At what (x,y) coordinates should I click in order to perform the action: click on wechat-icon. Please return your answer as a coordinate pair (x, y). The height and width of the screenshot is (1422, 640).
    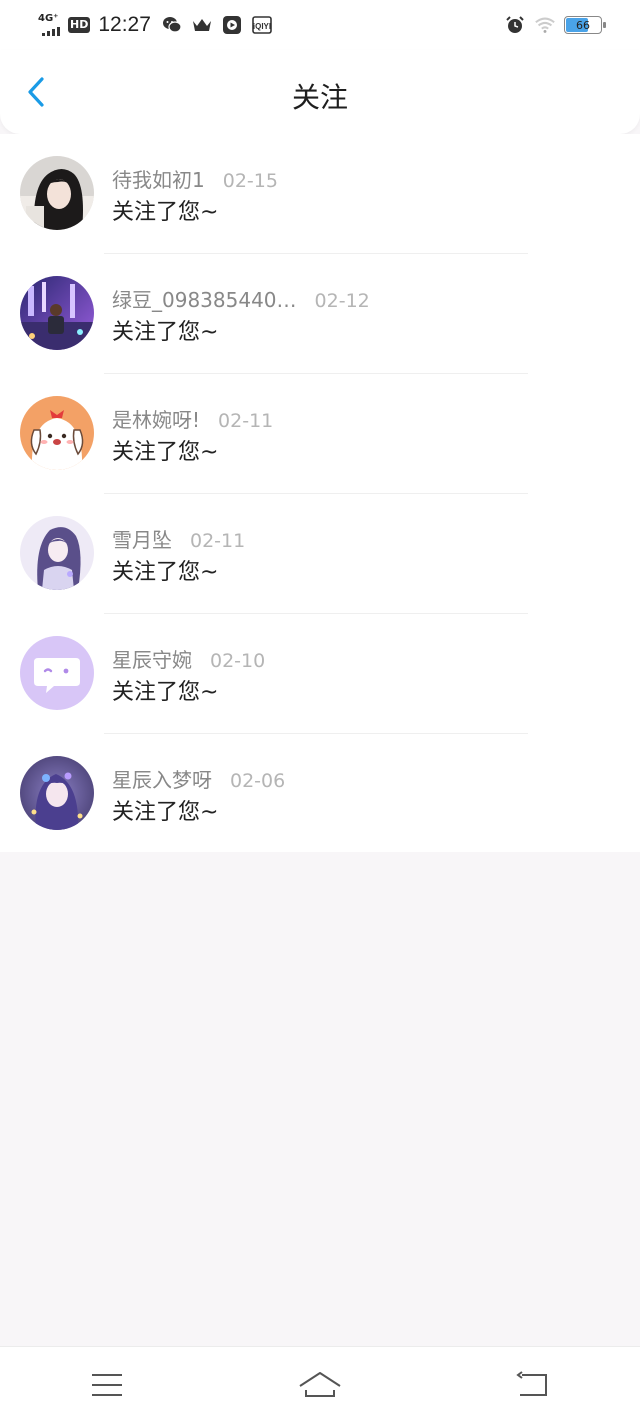
    Looking at the image, I should click on (172, 25).